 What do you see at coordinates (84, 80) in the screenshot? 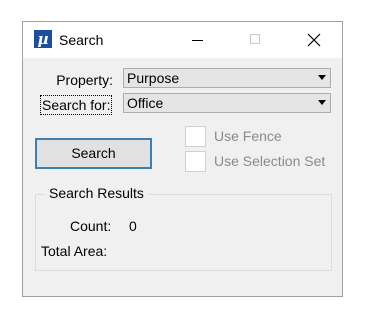
I see `property-label: Property:` at bounding box center [84, 80].